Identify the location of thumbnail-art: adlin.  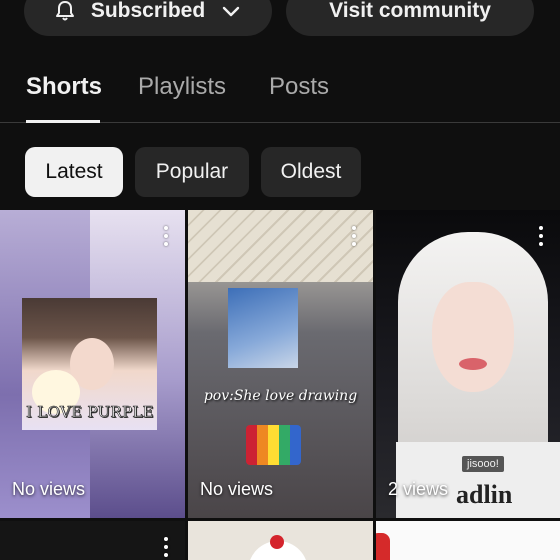
(484, 494).